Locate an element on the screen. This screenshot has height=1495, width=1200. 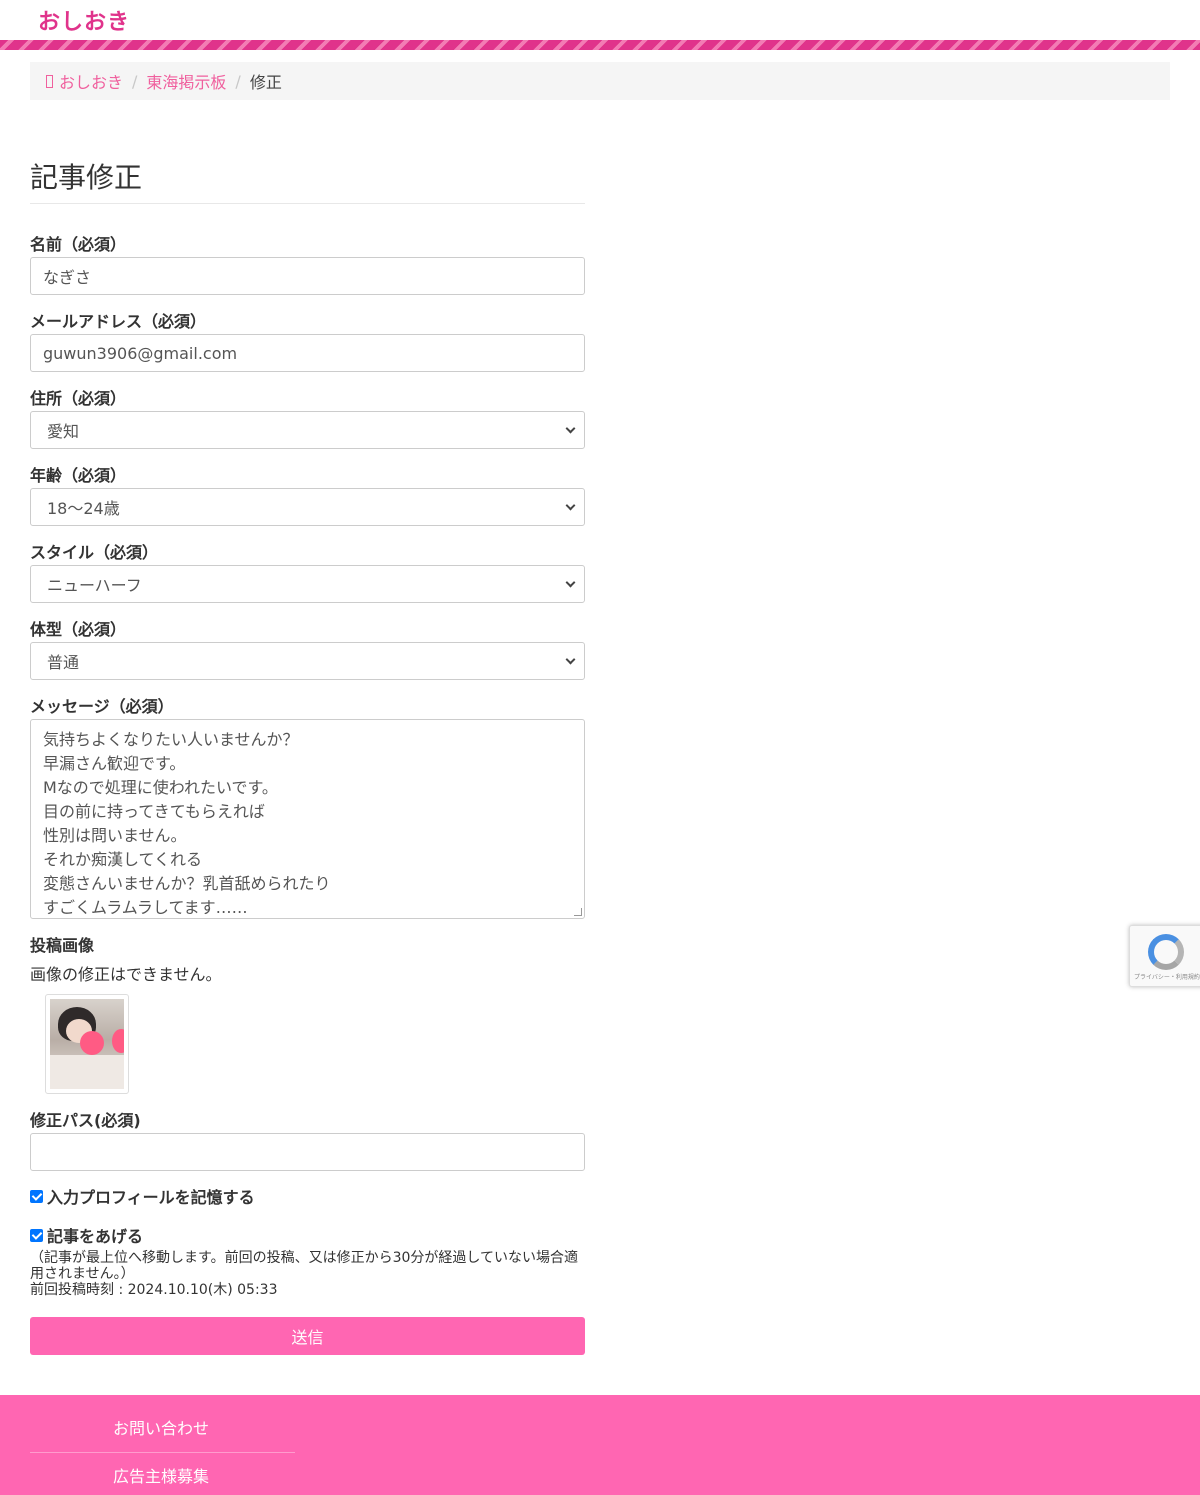
message-label: メッセージ（必須） is located at coordinates (102, 706).